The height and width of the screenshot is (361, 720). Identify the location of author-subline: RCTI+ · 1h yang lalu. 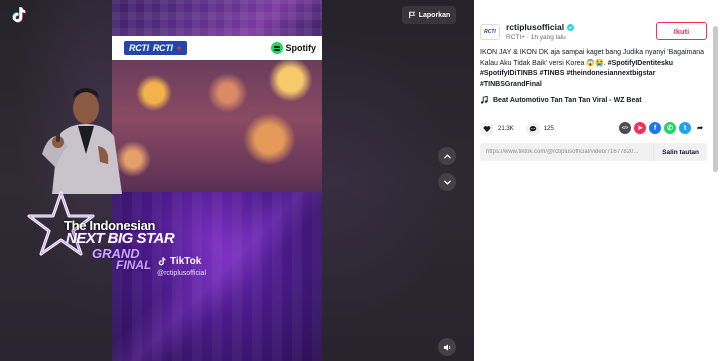
(536, 37).